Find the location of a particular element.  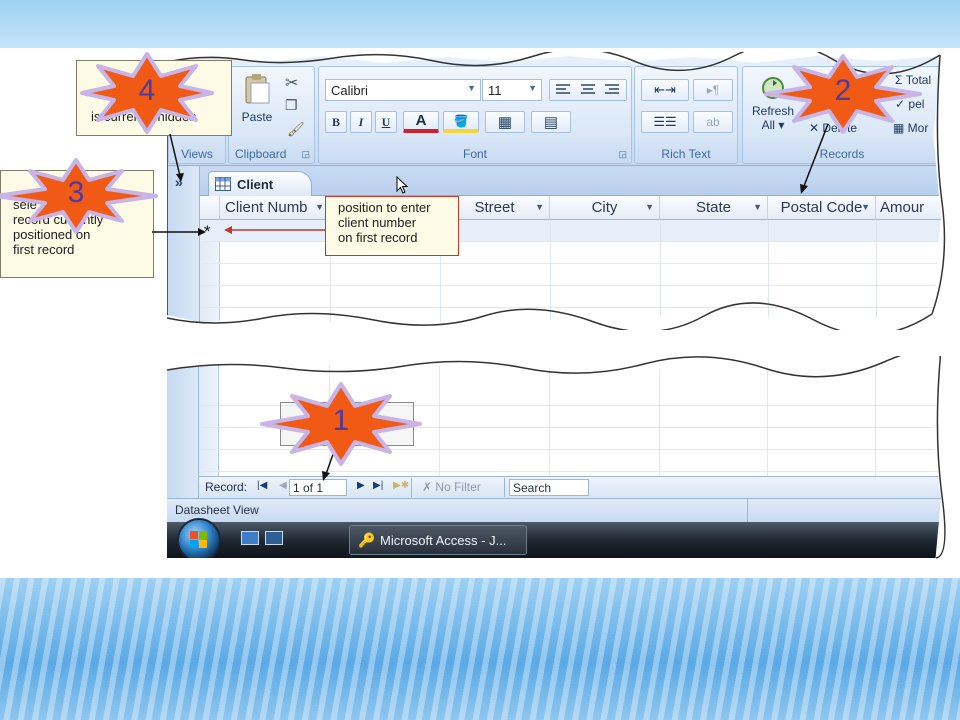

star-number-4: 4 is located at coordinates (147, 90).